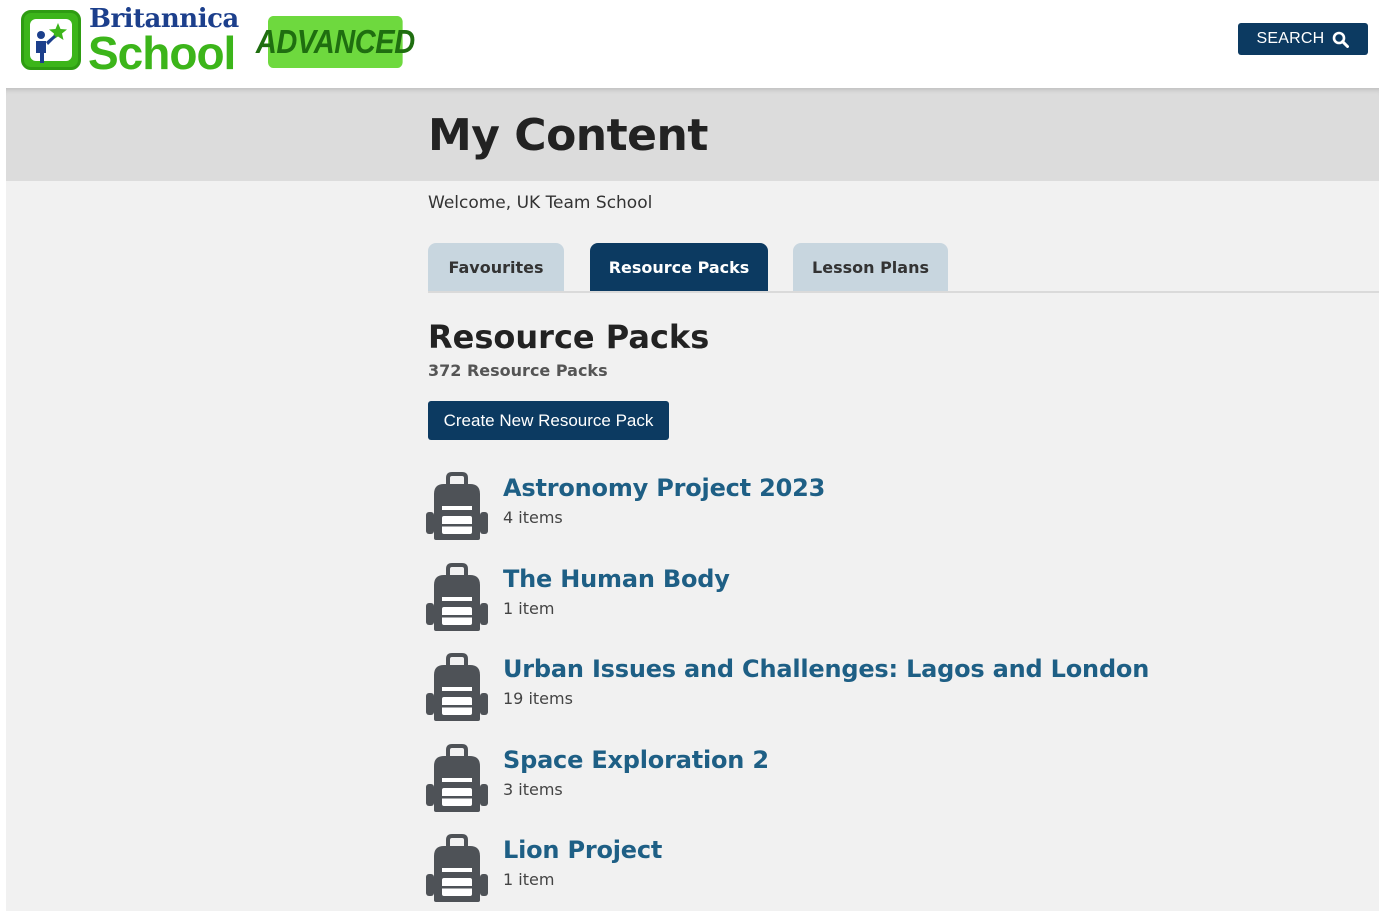  Describe the element at coordinates (876, 872) in the screenshot. I see `list-item: Lion Project 1 item` at that location.